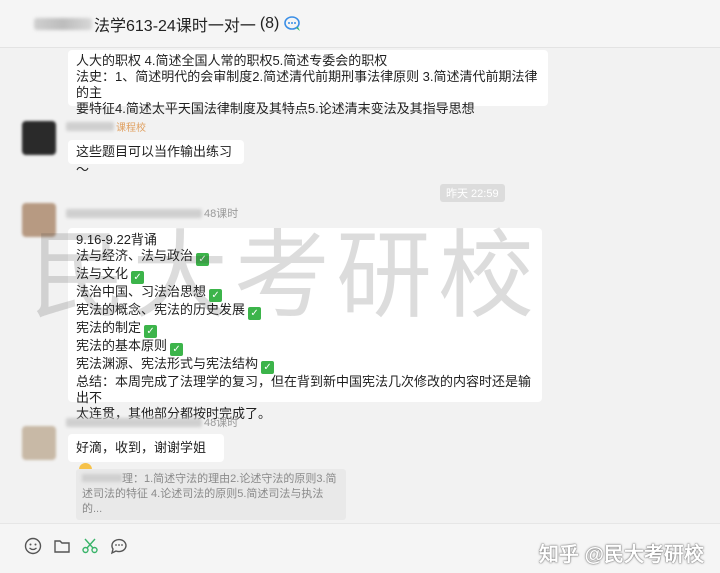  Describe the element at coordinates (360, 548) in the screenshot. I see `input-toolbar: 知乎 @民大考研校` at that location.